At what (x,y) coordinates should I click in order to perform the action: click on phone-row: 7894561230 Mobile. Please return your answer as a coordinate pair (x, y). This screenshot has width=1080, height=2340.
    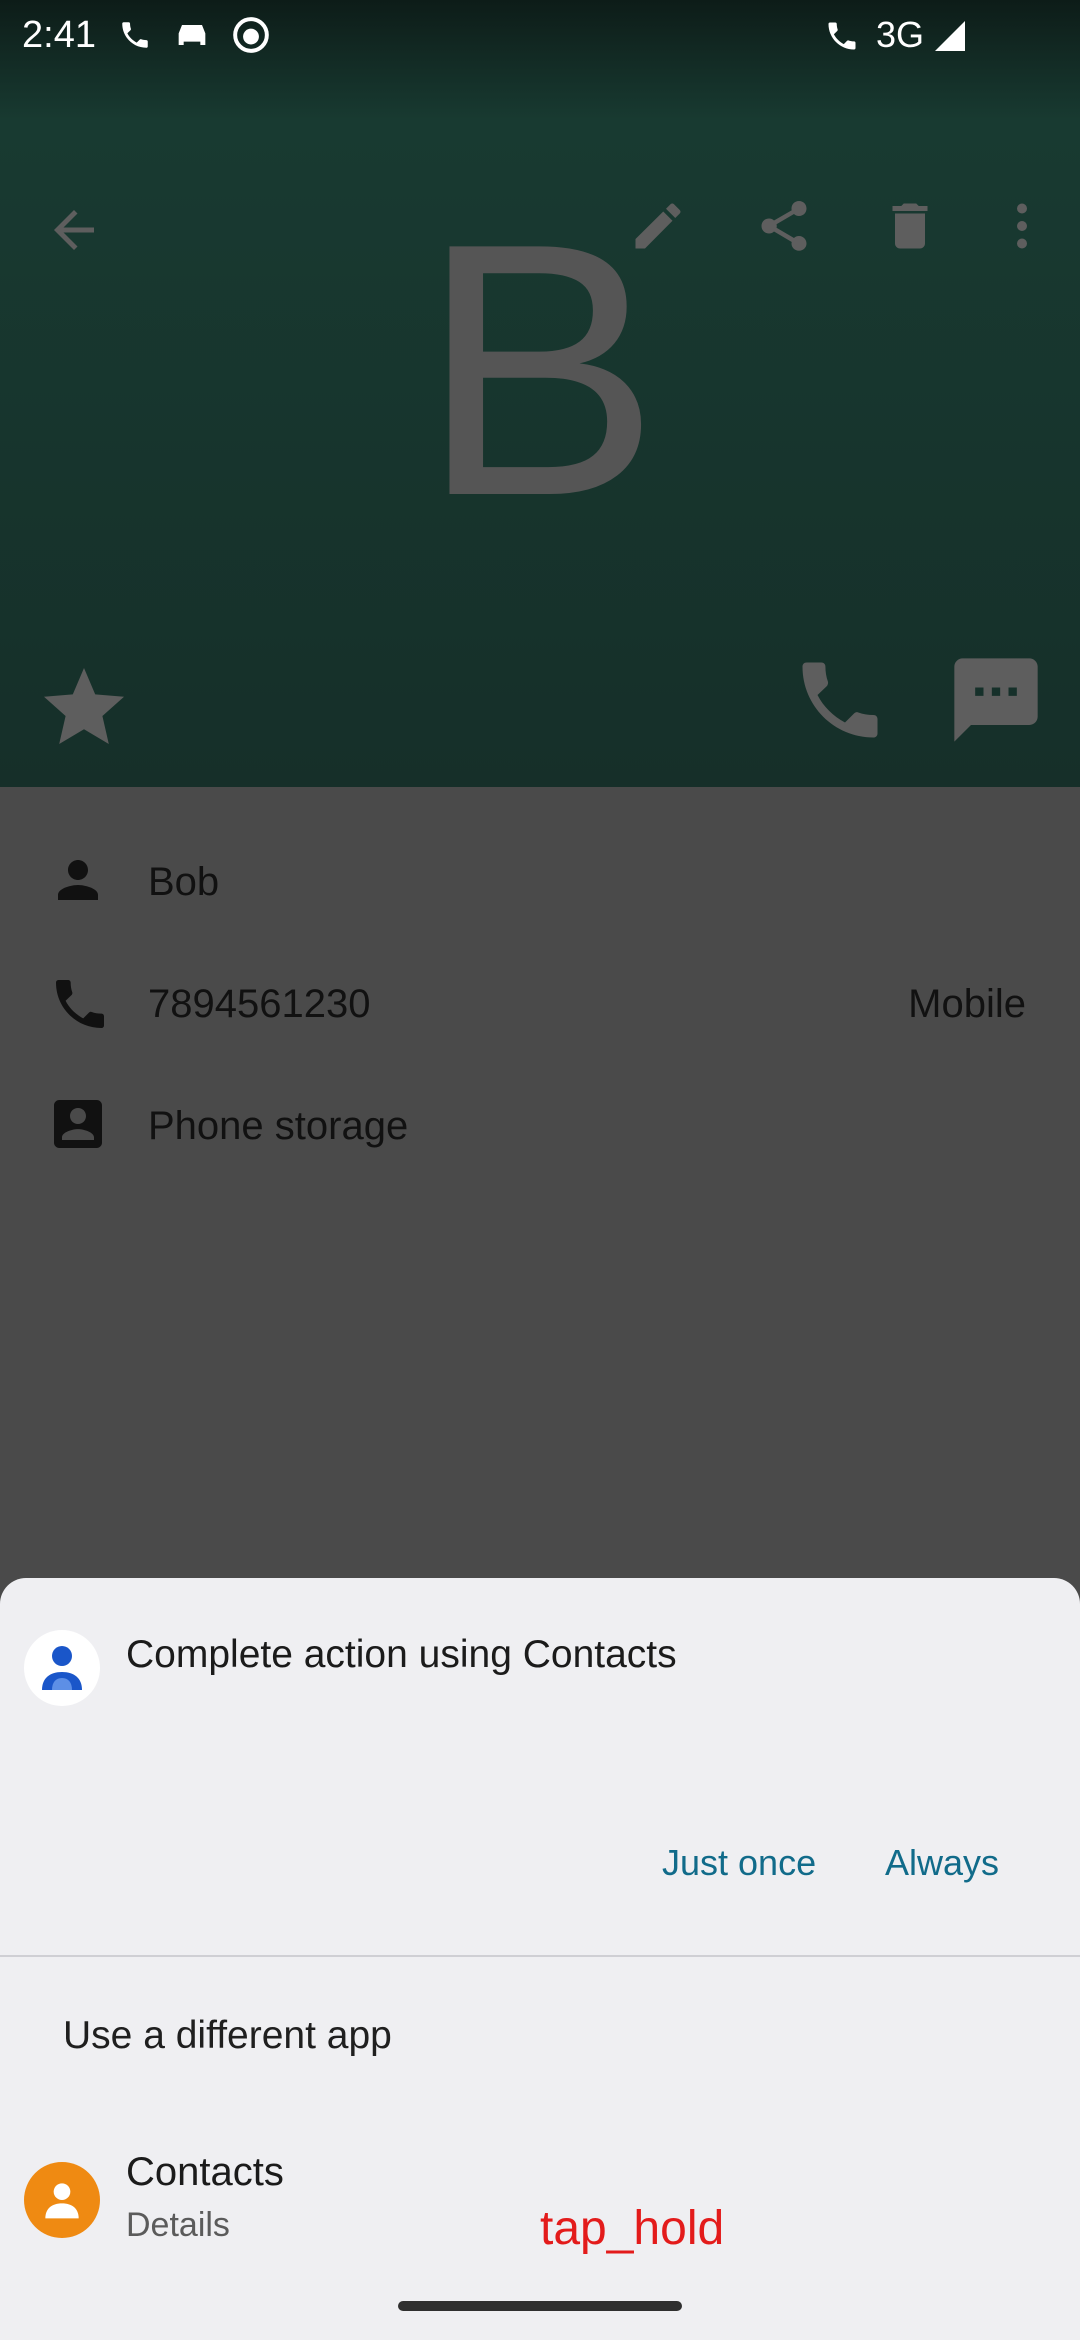
    Looking at the image, I should click on (540, 1012).